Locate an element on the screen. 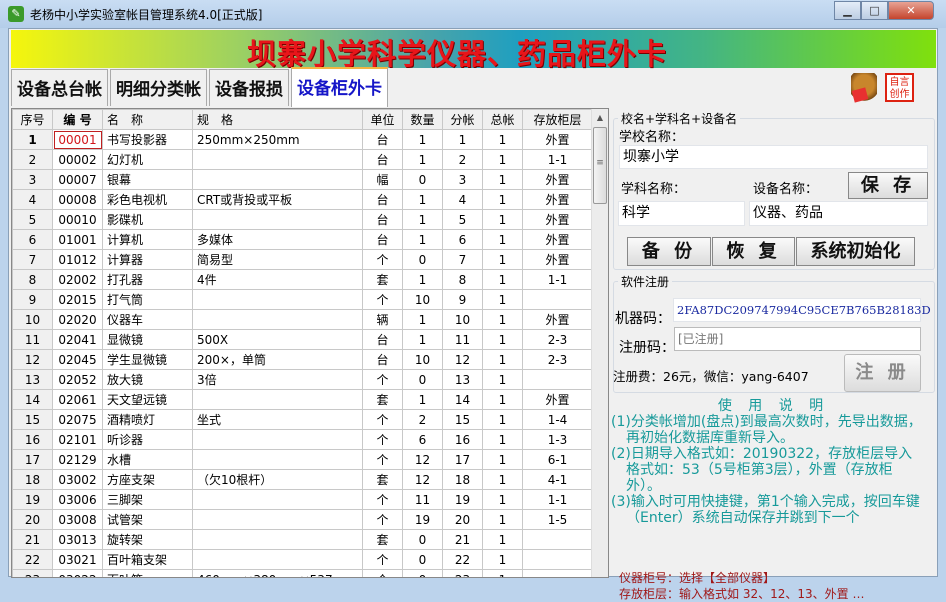  table-row: 21 03013 旋转架套 0 21 1 is located at coordinates (302, 539).